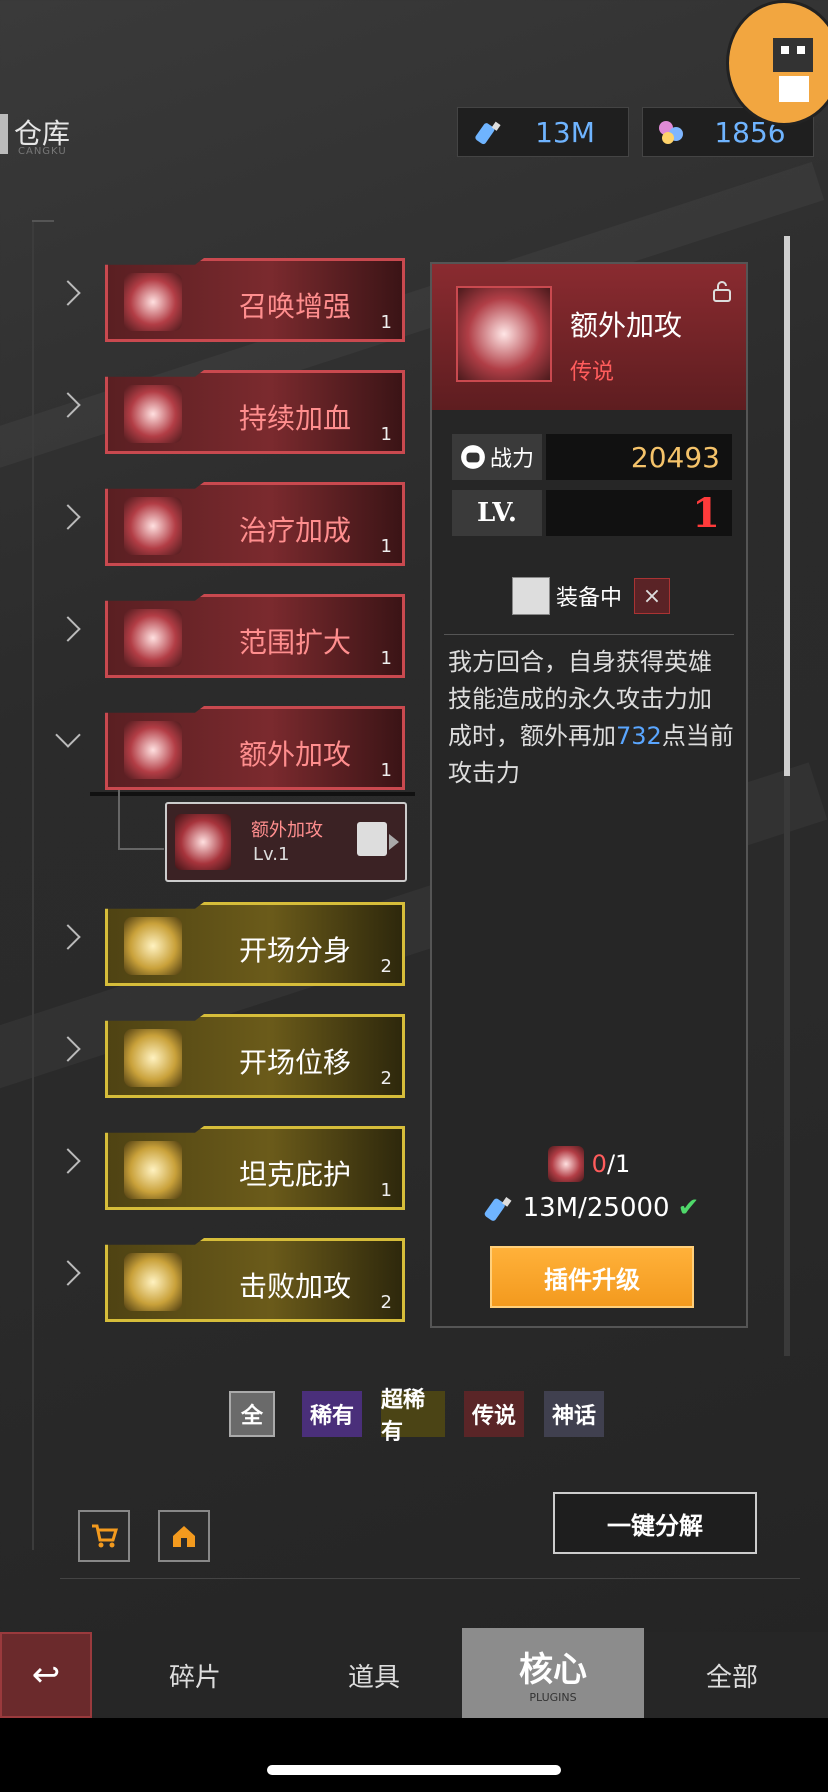 This screenshot has width=828, height=1792. What do you see at coordinates (591, 718) in the screenshot?
I see `plugin-description: 我方回合，自身获得英雄技能造成的永久攻击力加成时，额外再加732点当前攻击力` at bounding box center [591, 718].